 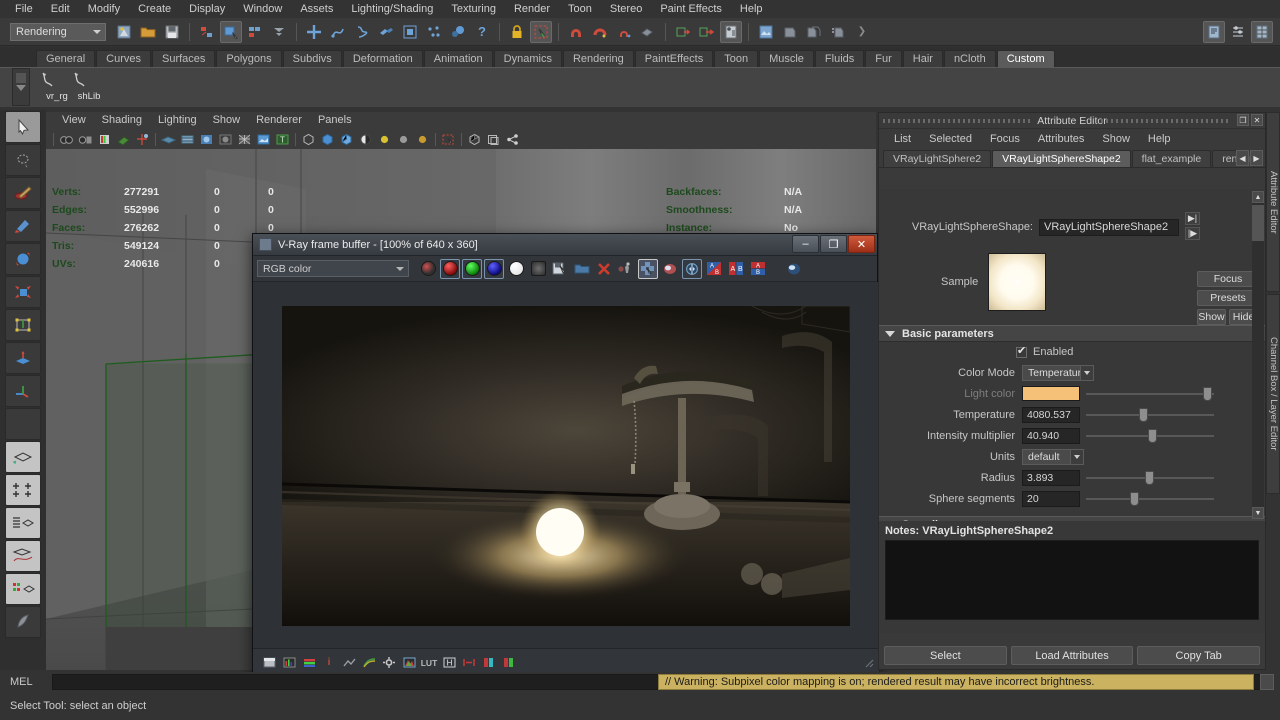 What do you see at coordinates (282, 139) in the screenshot?
I see `xray-text-icon: T` at bounding box center [282, 139].